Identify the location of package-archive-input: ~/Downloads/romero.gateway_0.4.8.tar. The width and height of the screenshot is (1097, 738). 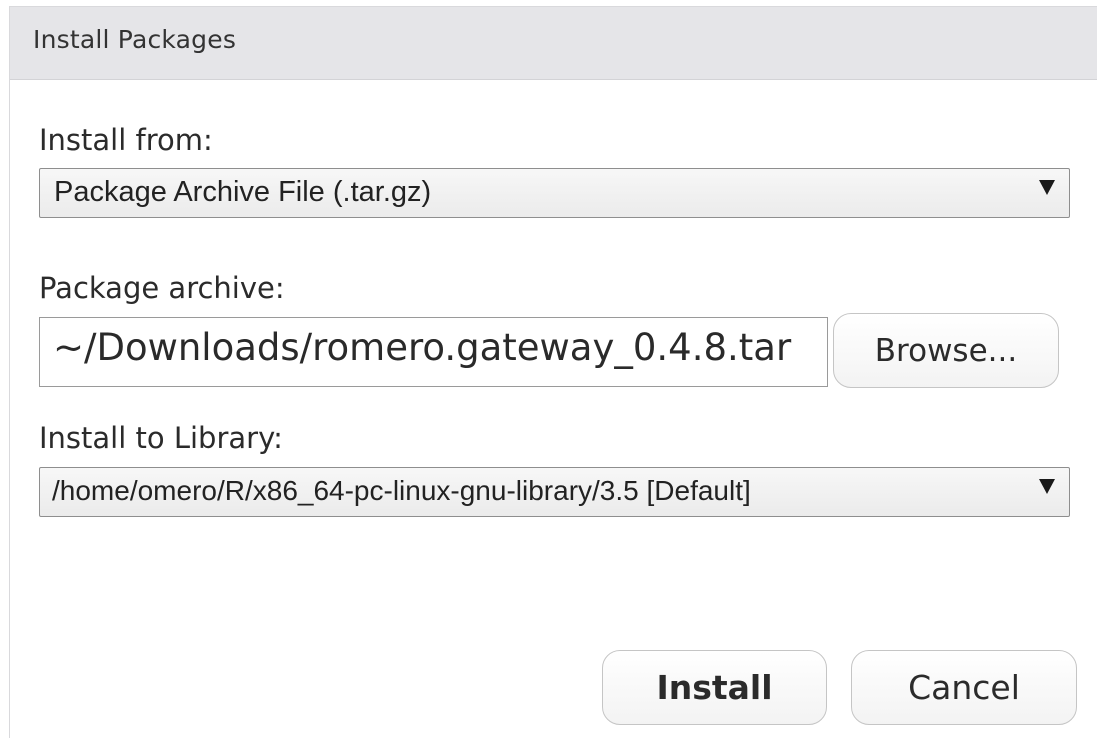
(433, 352).